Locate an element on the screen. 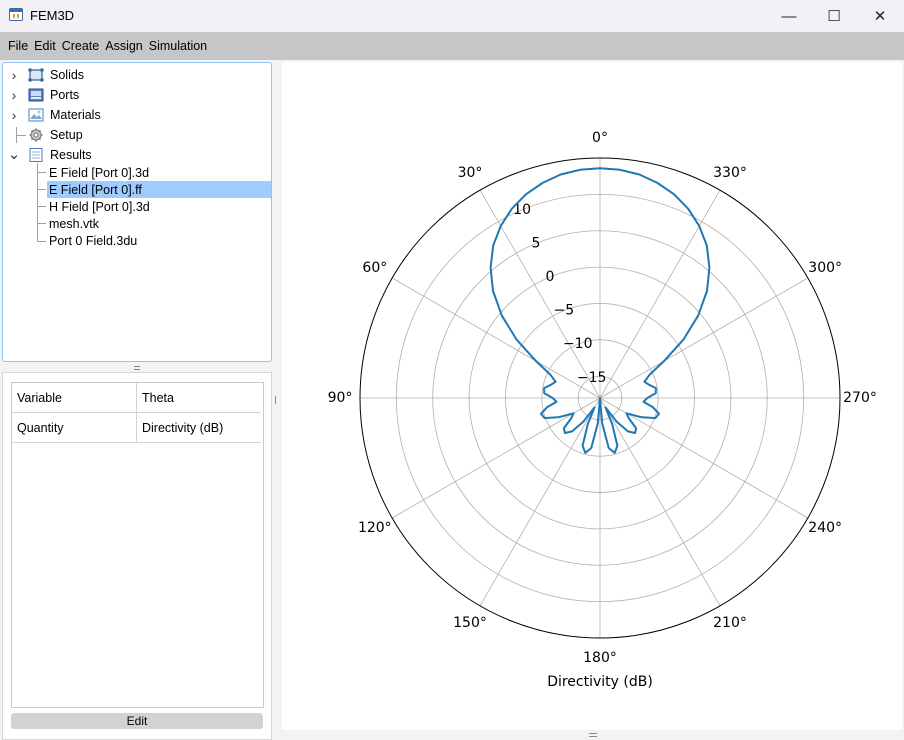  property-key: Quantity is located at coordinates (40, 427).